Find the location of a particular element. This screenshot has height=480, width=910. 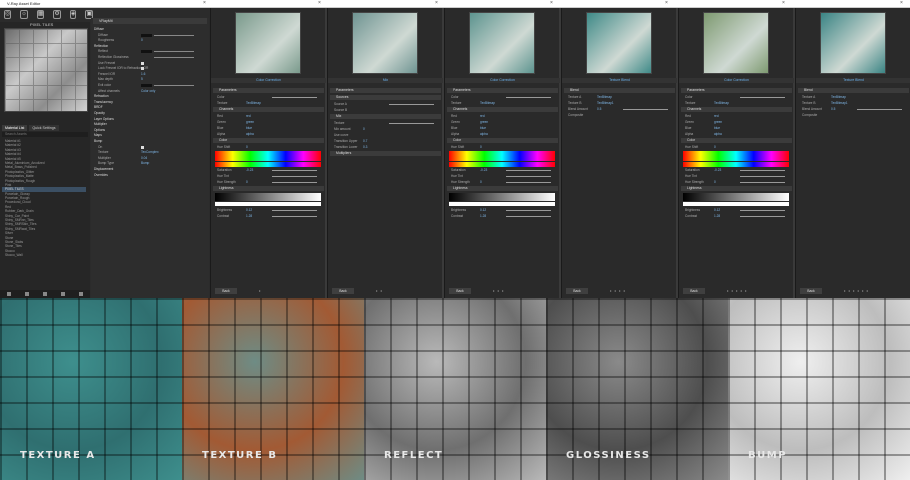

property-value: 5 is located at coordinates (142, 79).